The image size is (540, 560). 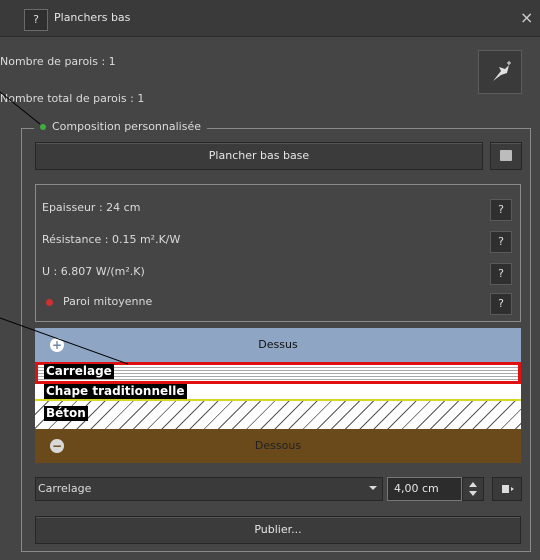 What do you see at coordinates (115, 391) in the screenshot?
I see `layer-chape-label: Chape traditionnelle` at bounding box center [115, 391].